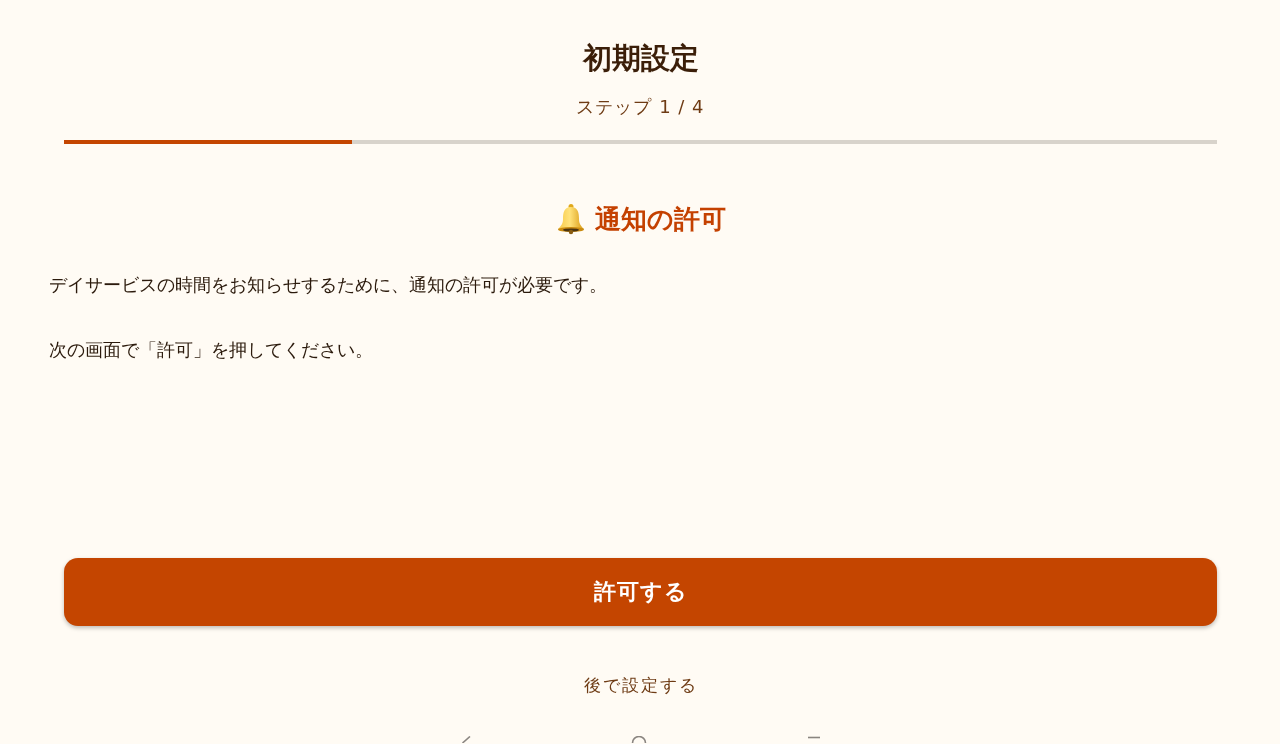 This screenshot has height=744, width=1280. Describe the element at coordinates (638, 739) in the screenshot. I see `home-icon` at that location.